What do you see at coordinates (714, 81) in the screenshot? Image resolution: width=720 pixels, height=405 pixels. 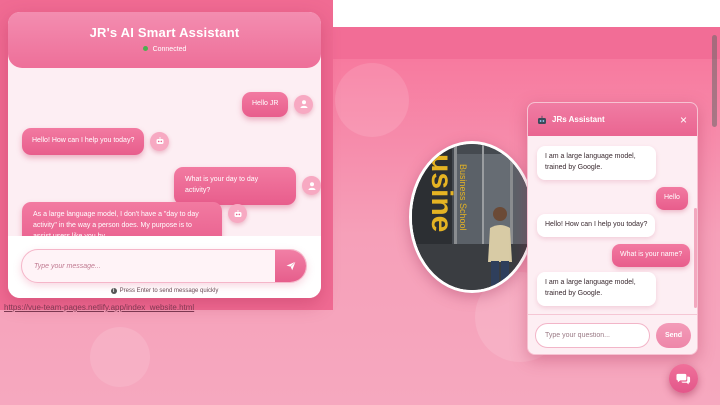 I see `page-scrollbar` at bounding box center [714, 81].